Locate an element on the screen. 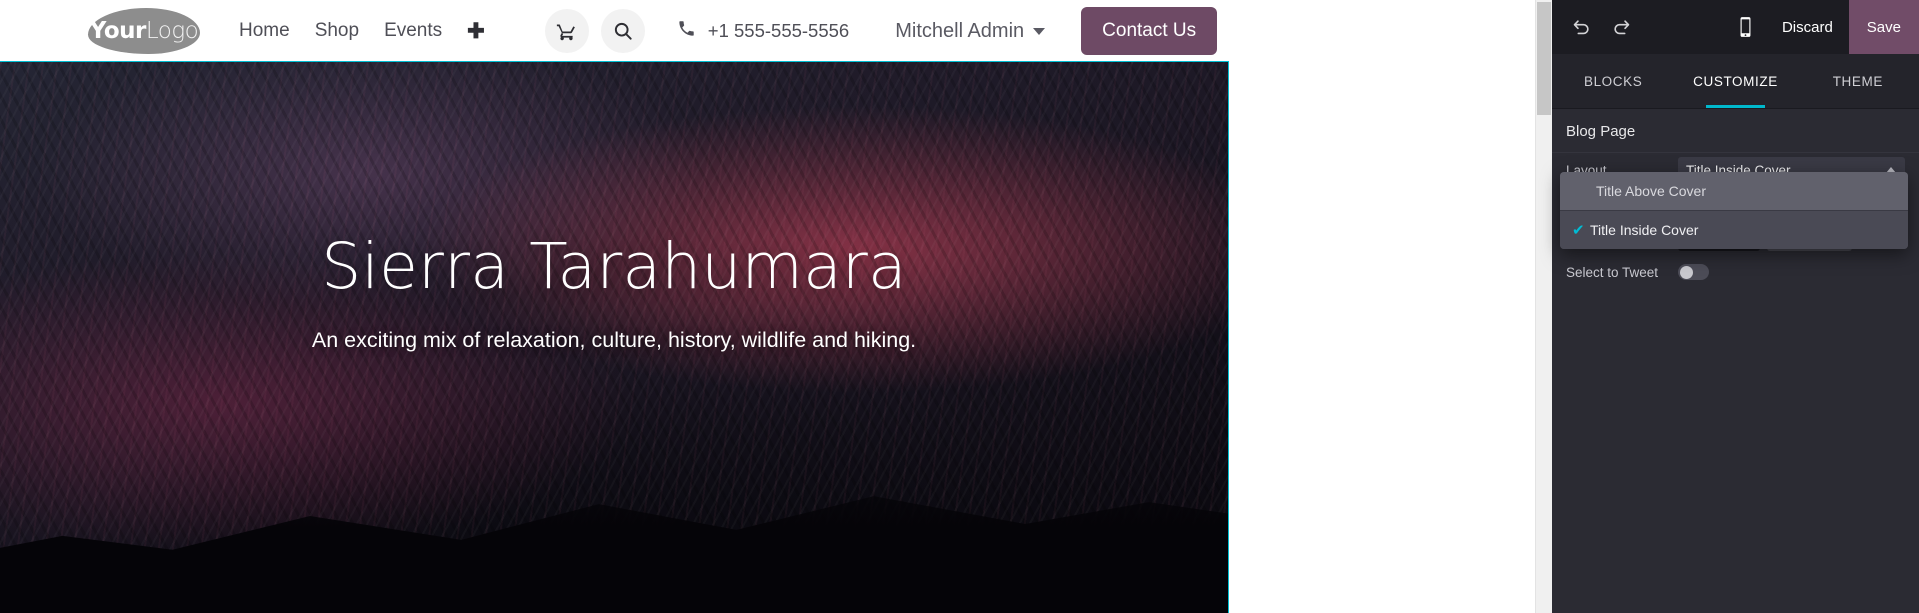 This screenshot has height=613, width=1919. layout-option-title-above-cover: Title Above Cover is located at coordinates (1734, 191).